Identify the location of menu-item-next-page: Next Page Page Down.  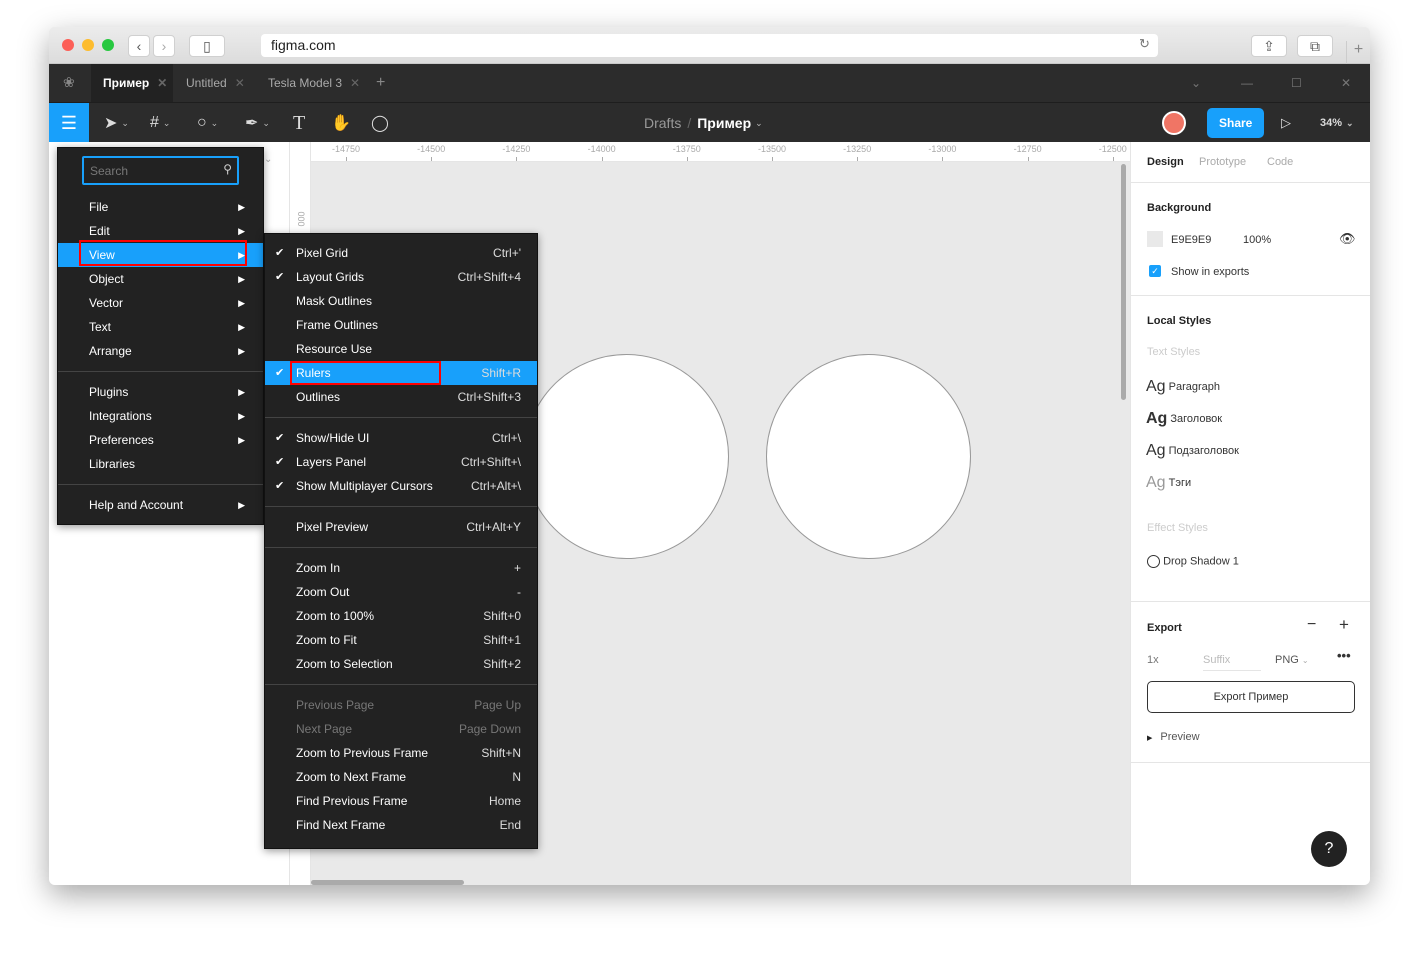
(401, 729).